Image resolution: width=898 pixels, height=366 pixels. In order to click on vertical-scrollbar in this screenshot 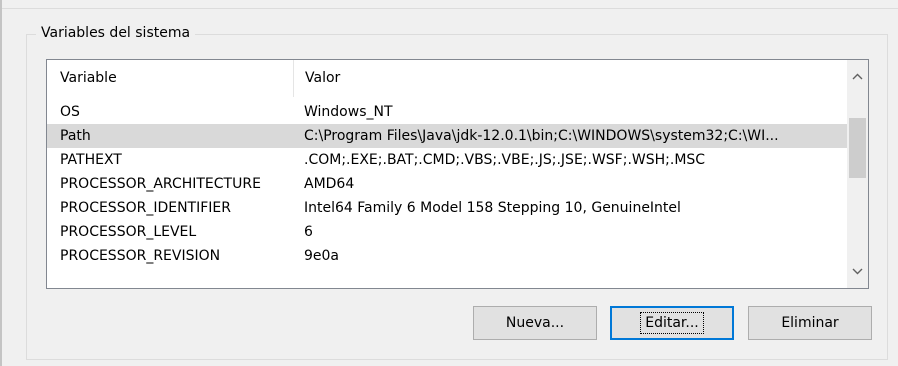, I will do `click(857, 174)`.